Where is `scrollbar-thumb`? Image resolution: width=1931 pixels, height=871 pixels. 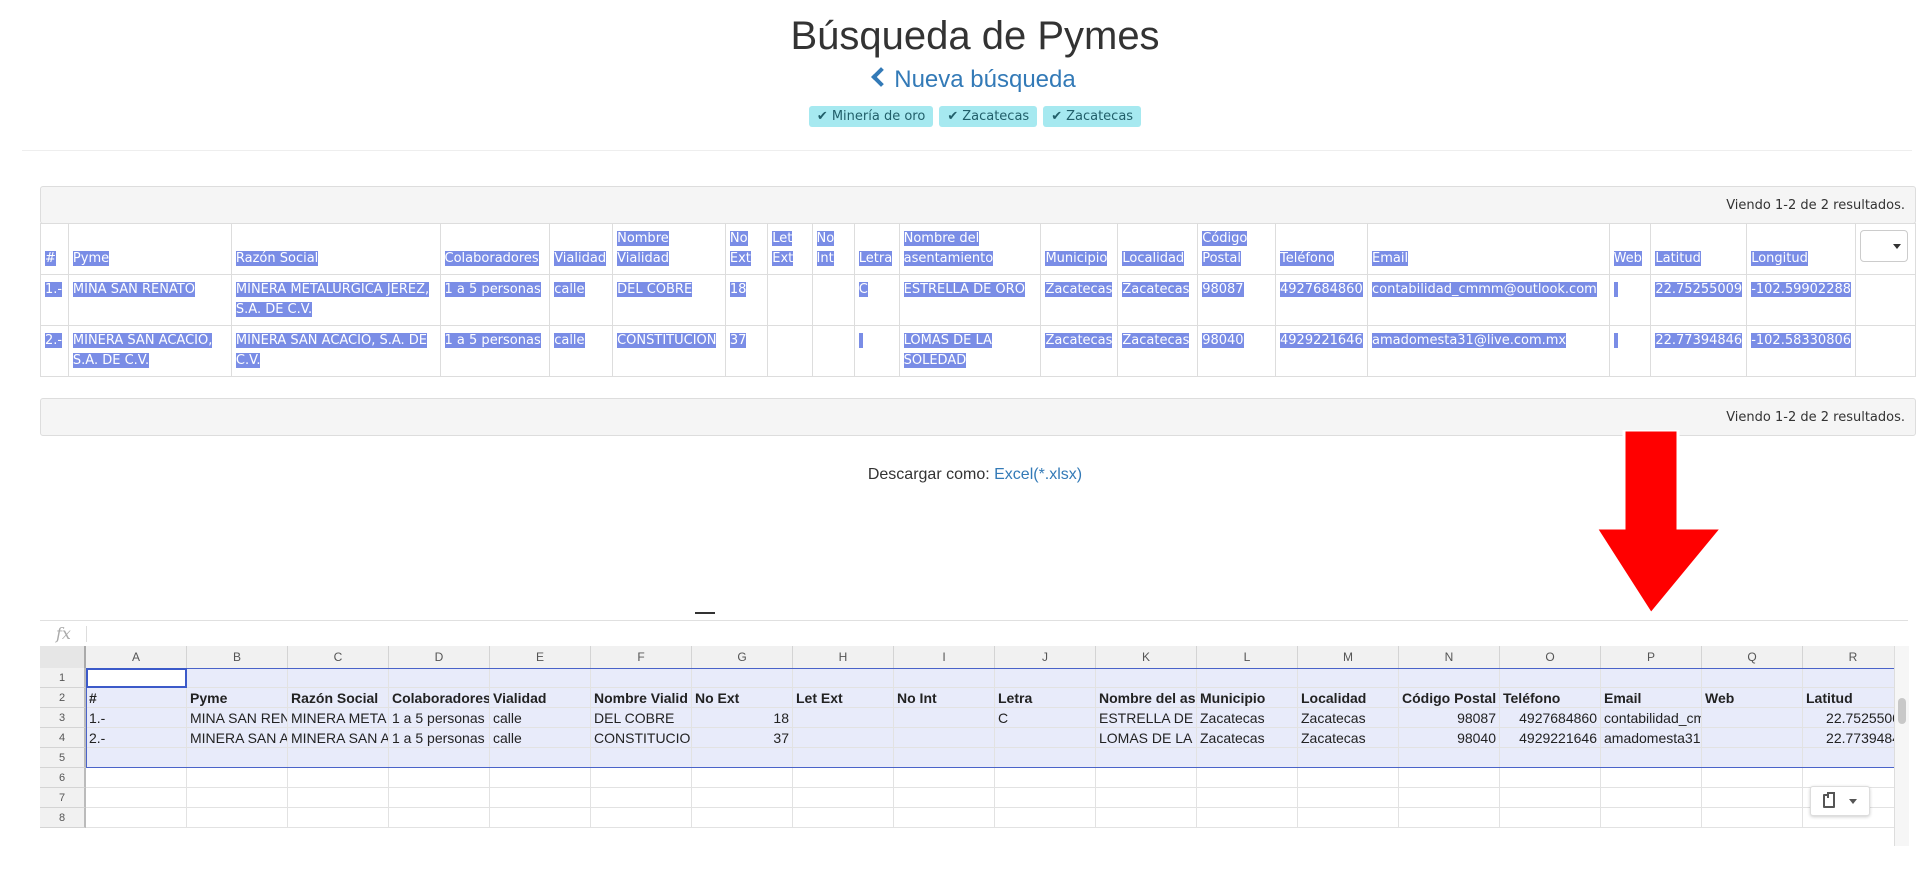 scrollbar-thumb is located at coordinates (1902, 711).